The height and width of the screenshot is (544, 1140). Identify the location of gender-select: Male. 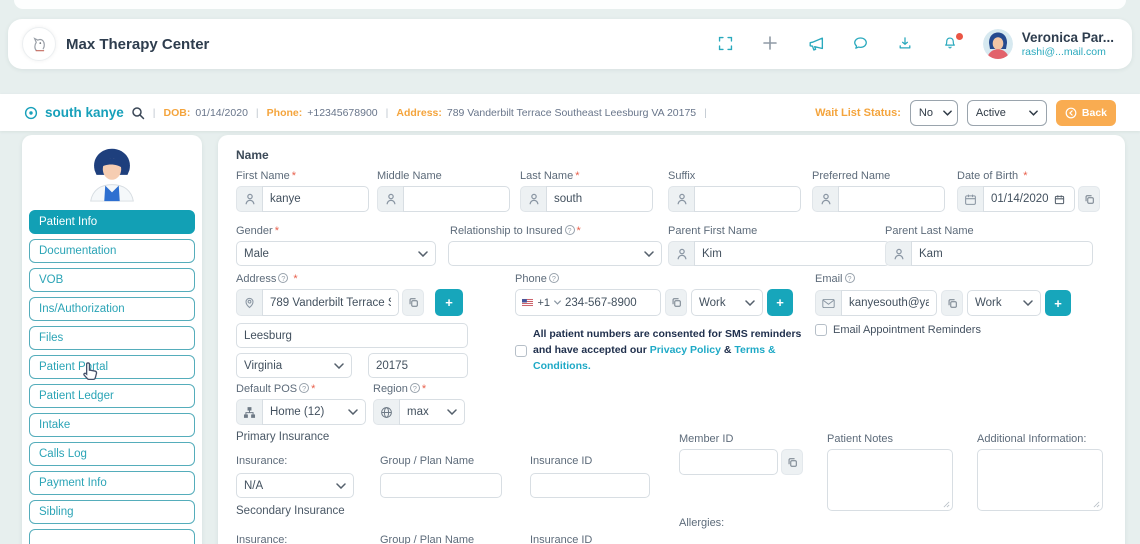
(336, 253).